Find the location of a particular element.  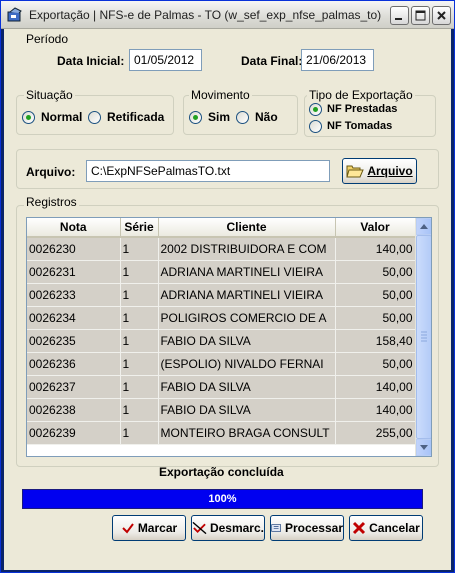

table-row: 0026231 1 ADRIANA MARTINELI VIEIRA 50,00 is located at coordinates (221, 272).